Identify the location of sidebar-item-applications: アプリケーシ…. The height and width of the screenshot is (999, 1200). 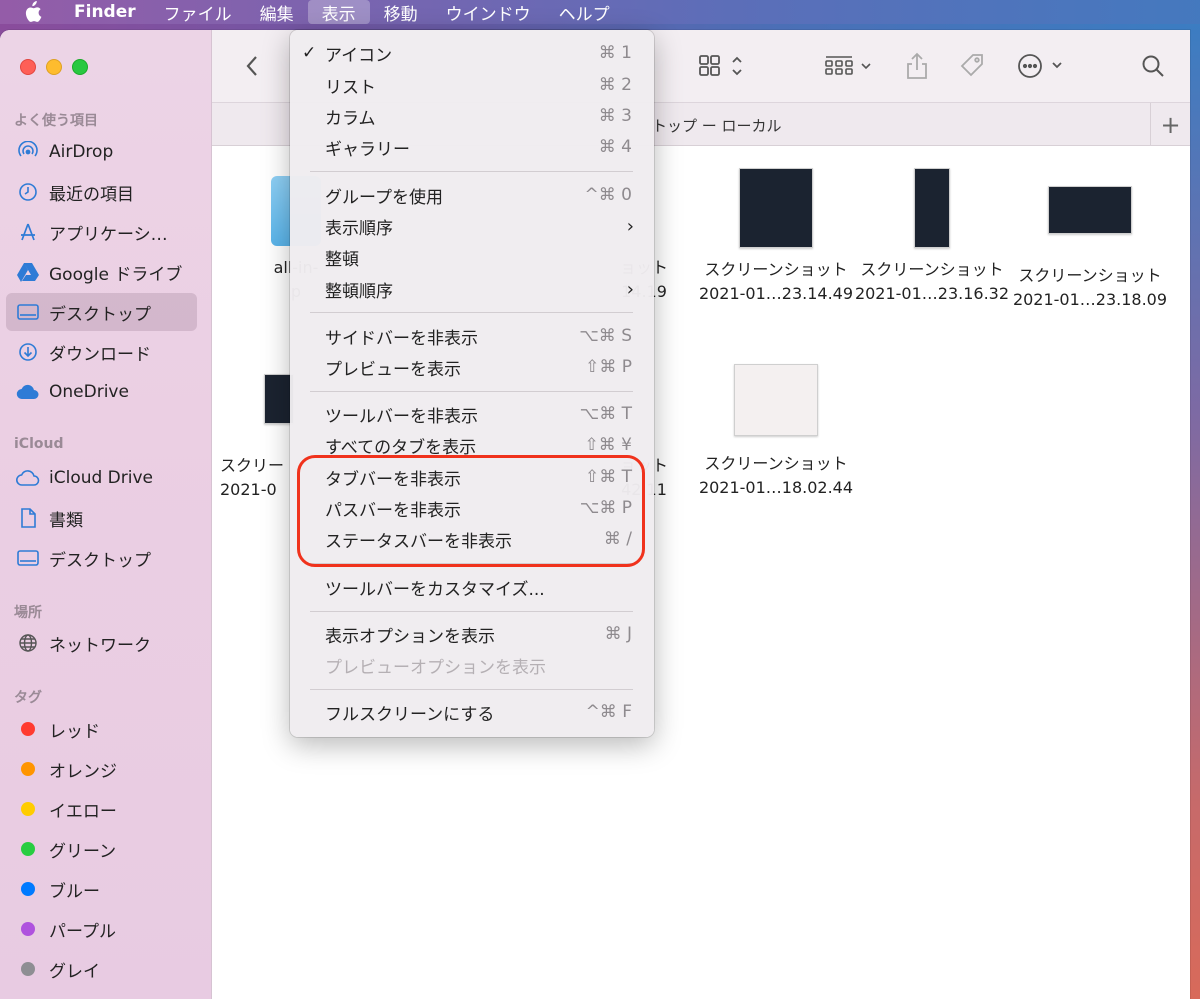
(101, 232).